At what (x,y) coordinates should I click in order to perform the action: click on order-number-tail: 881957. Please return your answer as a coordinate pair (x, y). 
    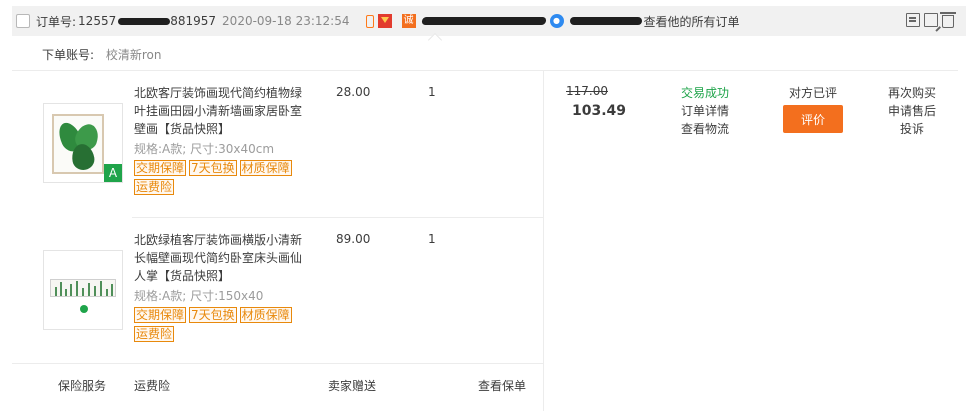
    Looking at the image, I should click on (193, 21).